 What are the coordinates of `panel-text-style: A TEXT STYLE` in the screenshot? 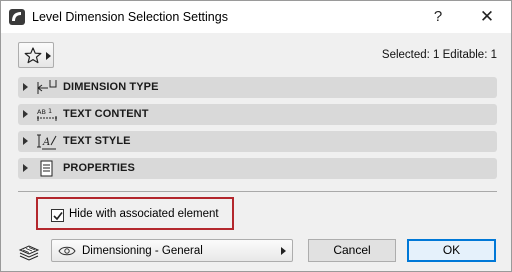 It's located at (257, 141).